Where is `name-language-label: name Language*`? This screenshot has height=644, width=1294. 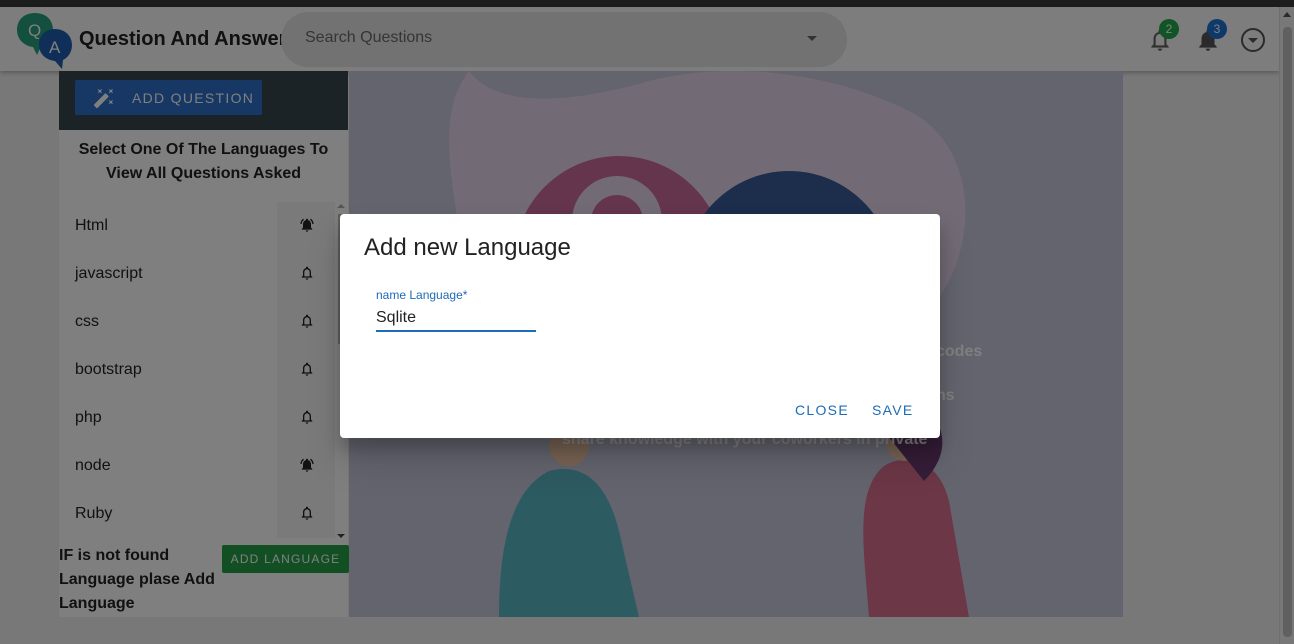
name-language-label: name Language* is located at coordinates (422, 295).